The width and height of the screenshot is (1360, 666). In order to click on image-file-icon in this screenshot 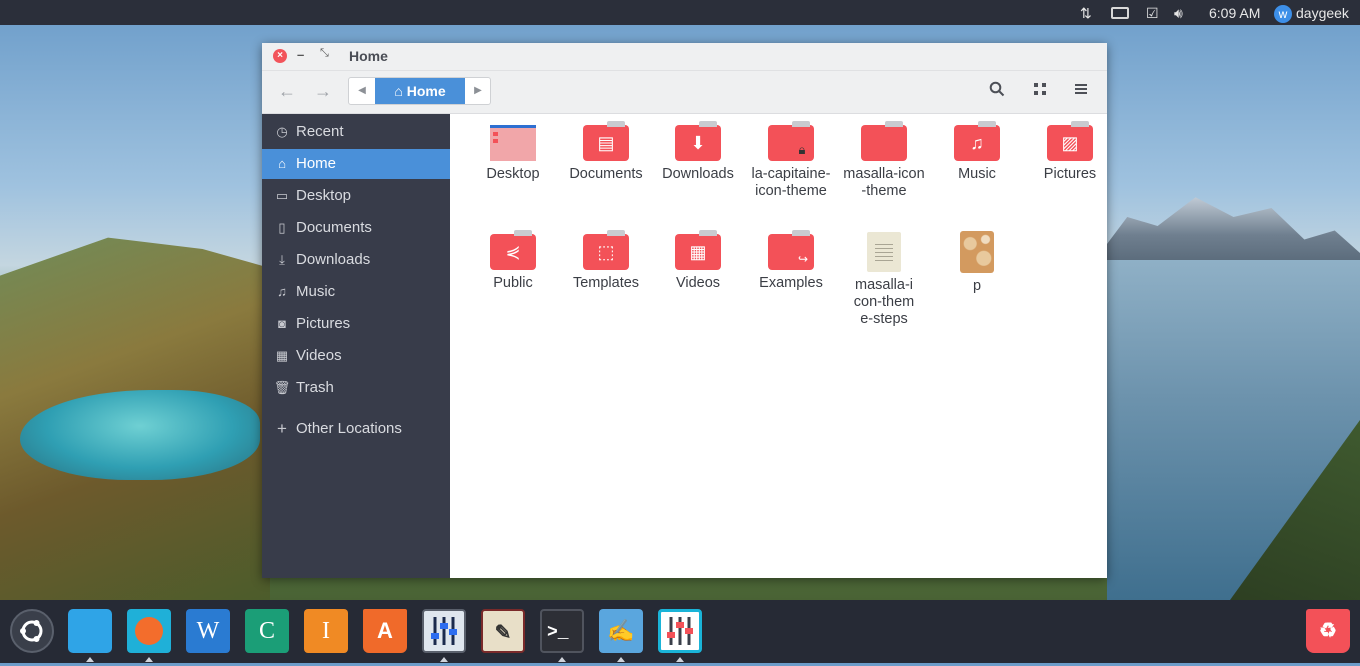, I will do `click(977, 252)`.